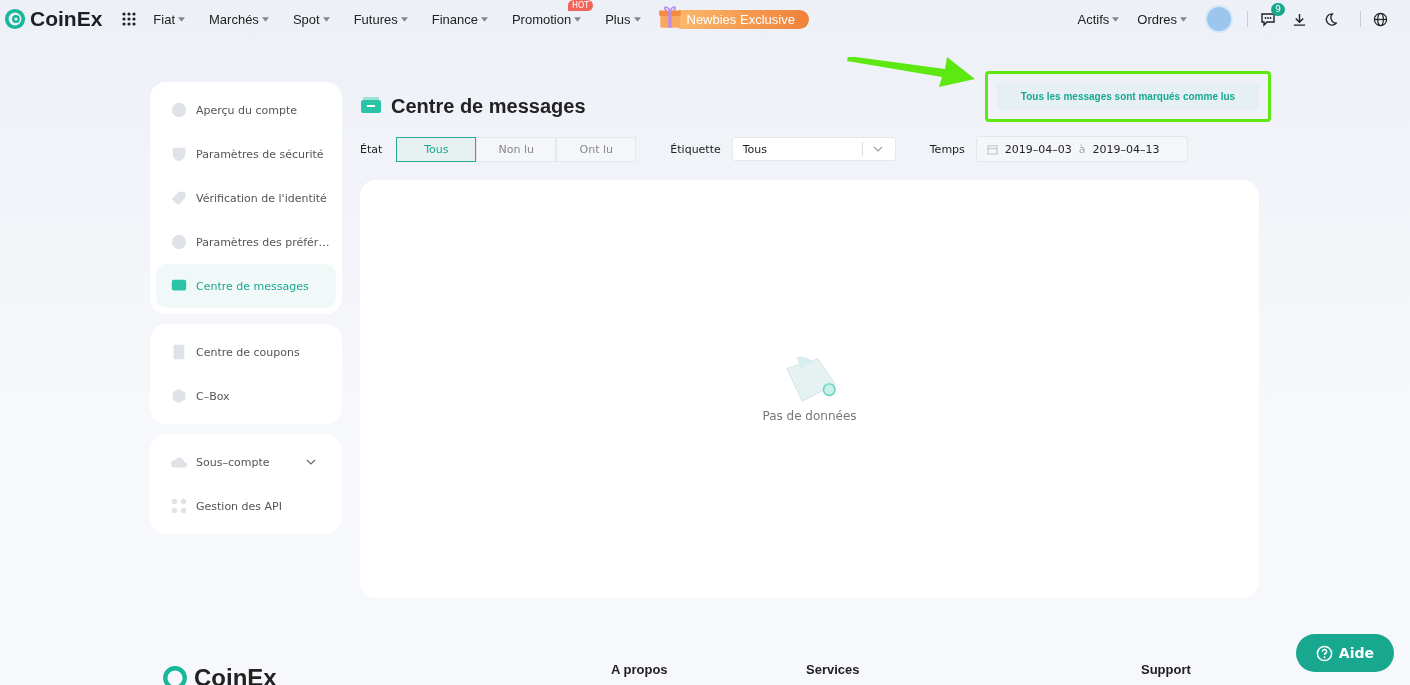 Image resolution: width=1410 pixels, height=685 pixels. I want to click on footer-heading: Support, so click(1166, 669).